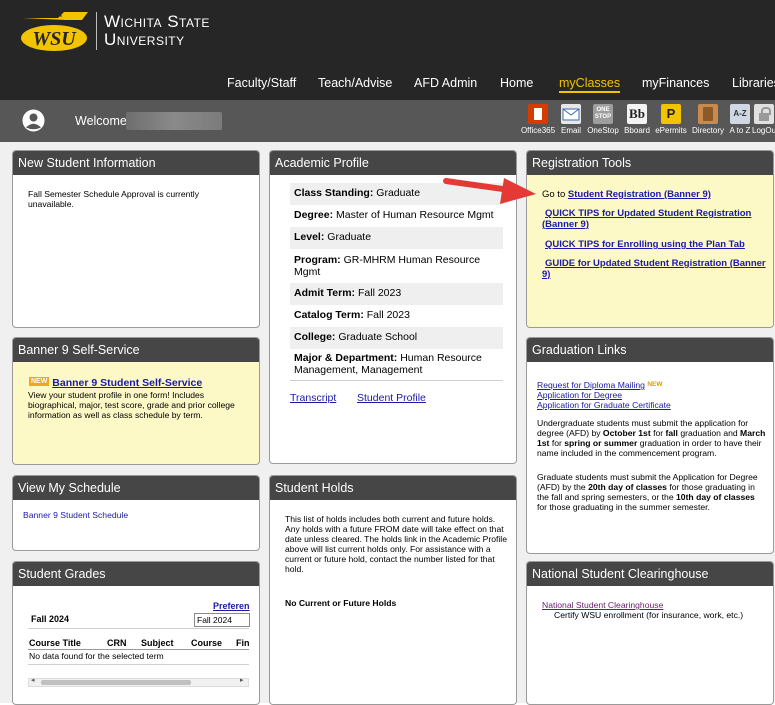 The image size is (775, 705). What do you see at coordinates (489, 191) in the screenshot?
I see `annotation-arrow-icon` at bounding box center [489, 191].